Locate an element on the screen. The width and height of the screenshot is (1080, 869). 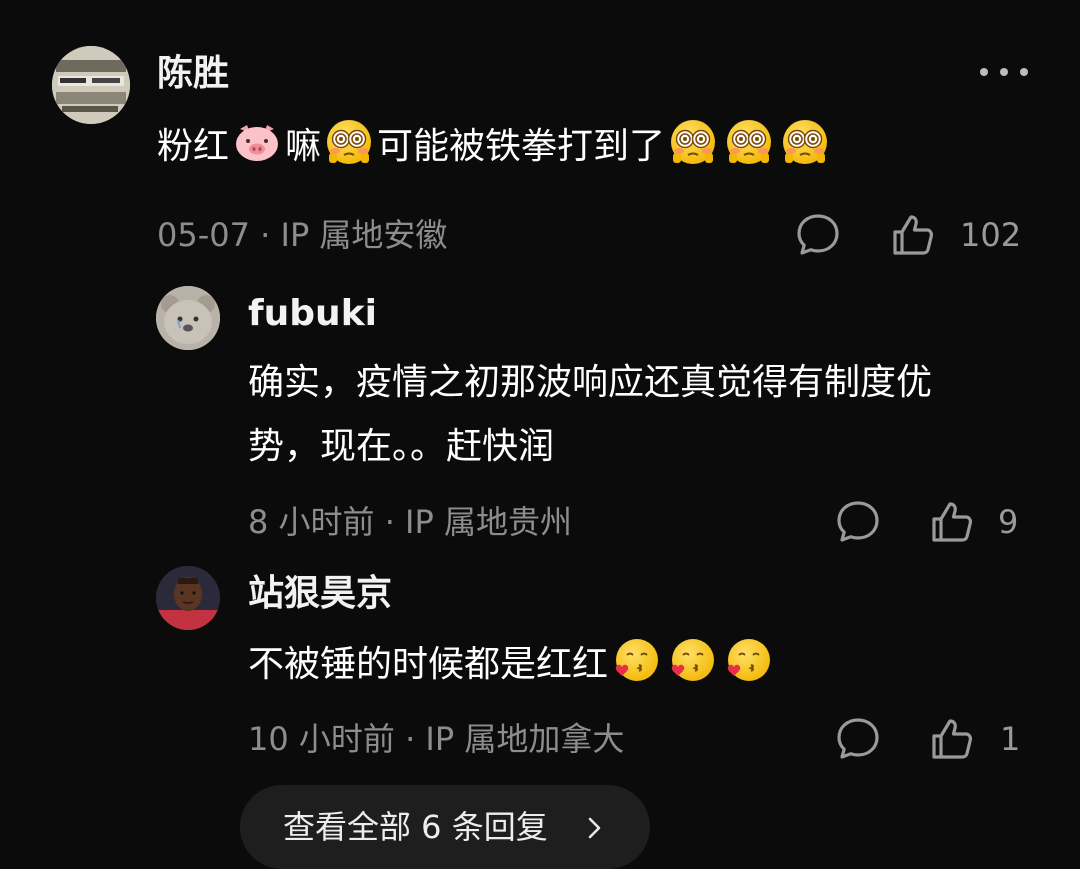
view-all-replies-label: 查看全部 6 条回复 is located at coordinates (415, 827).